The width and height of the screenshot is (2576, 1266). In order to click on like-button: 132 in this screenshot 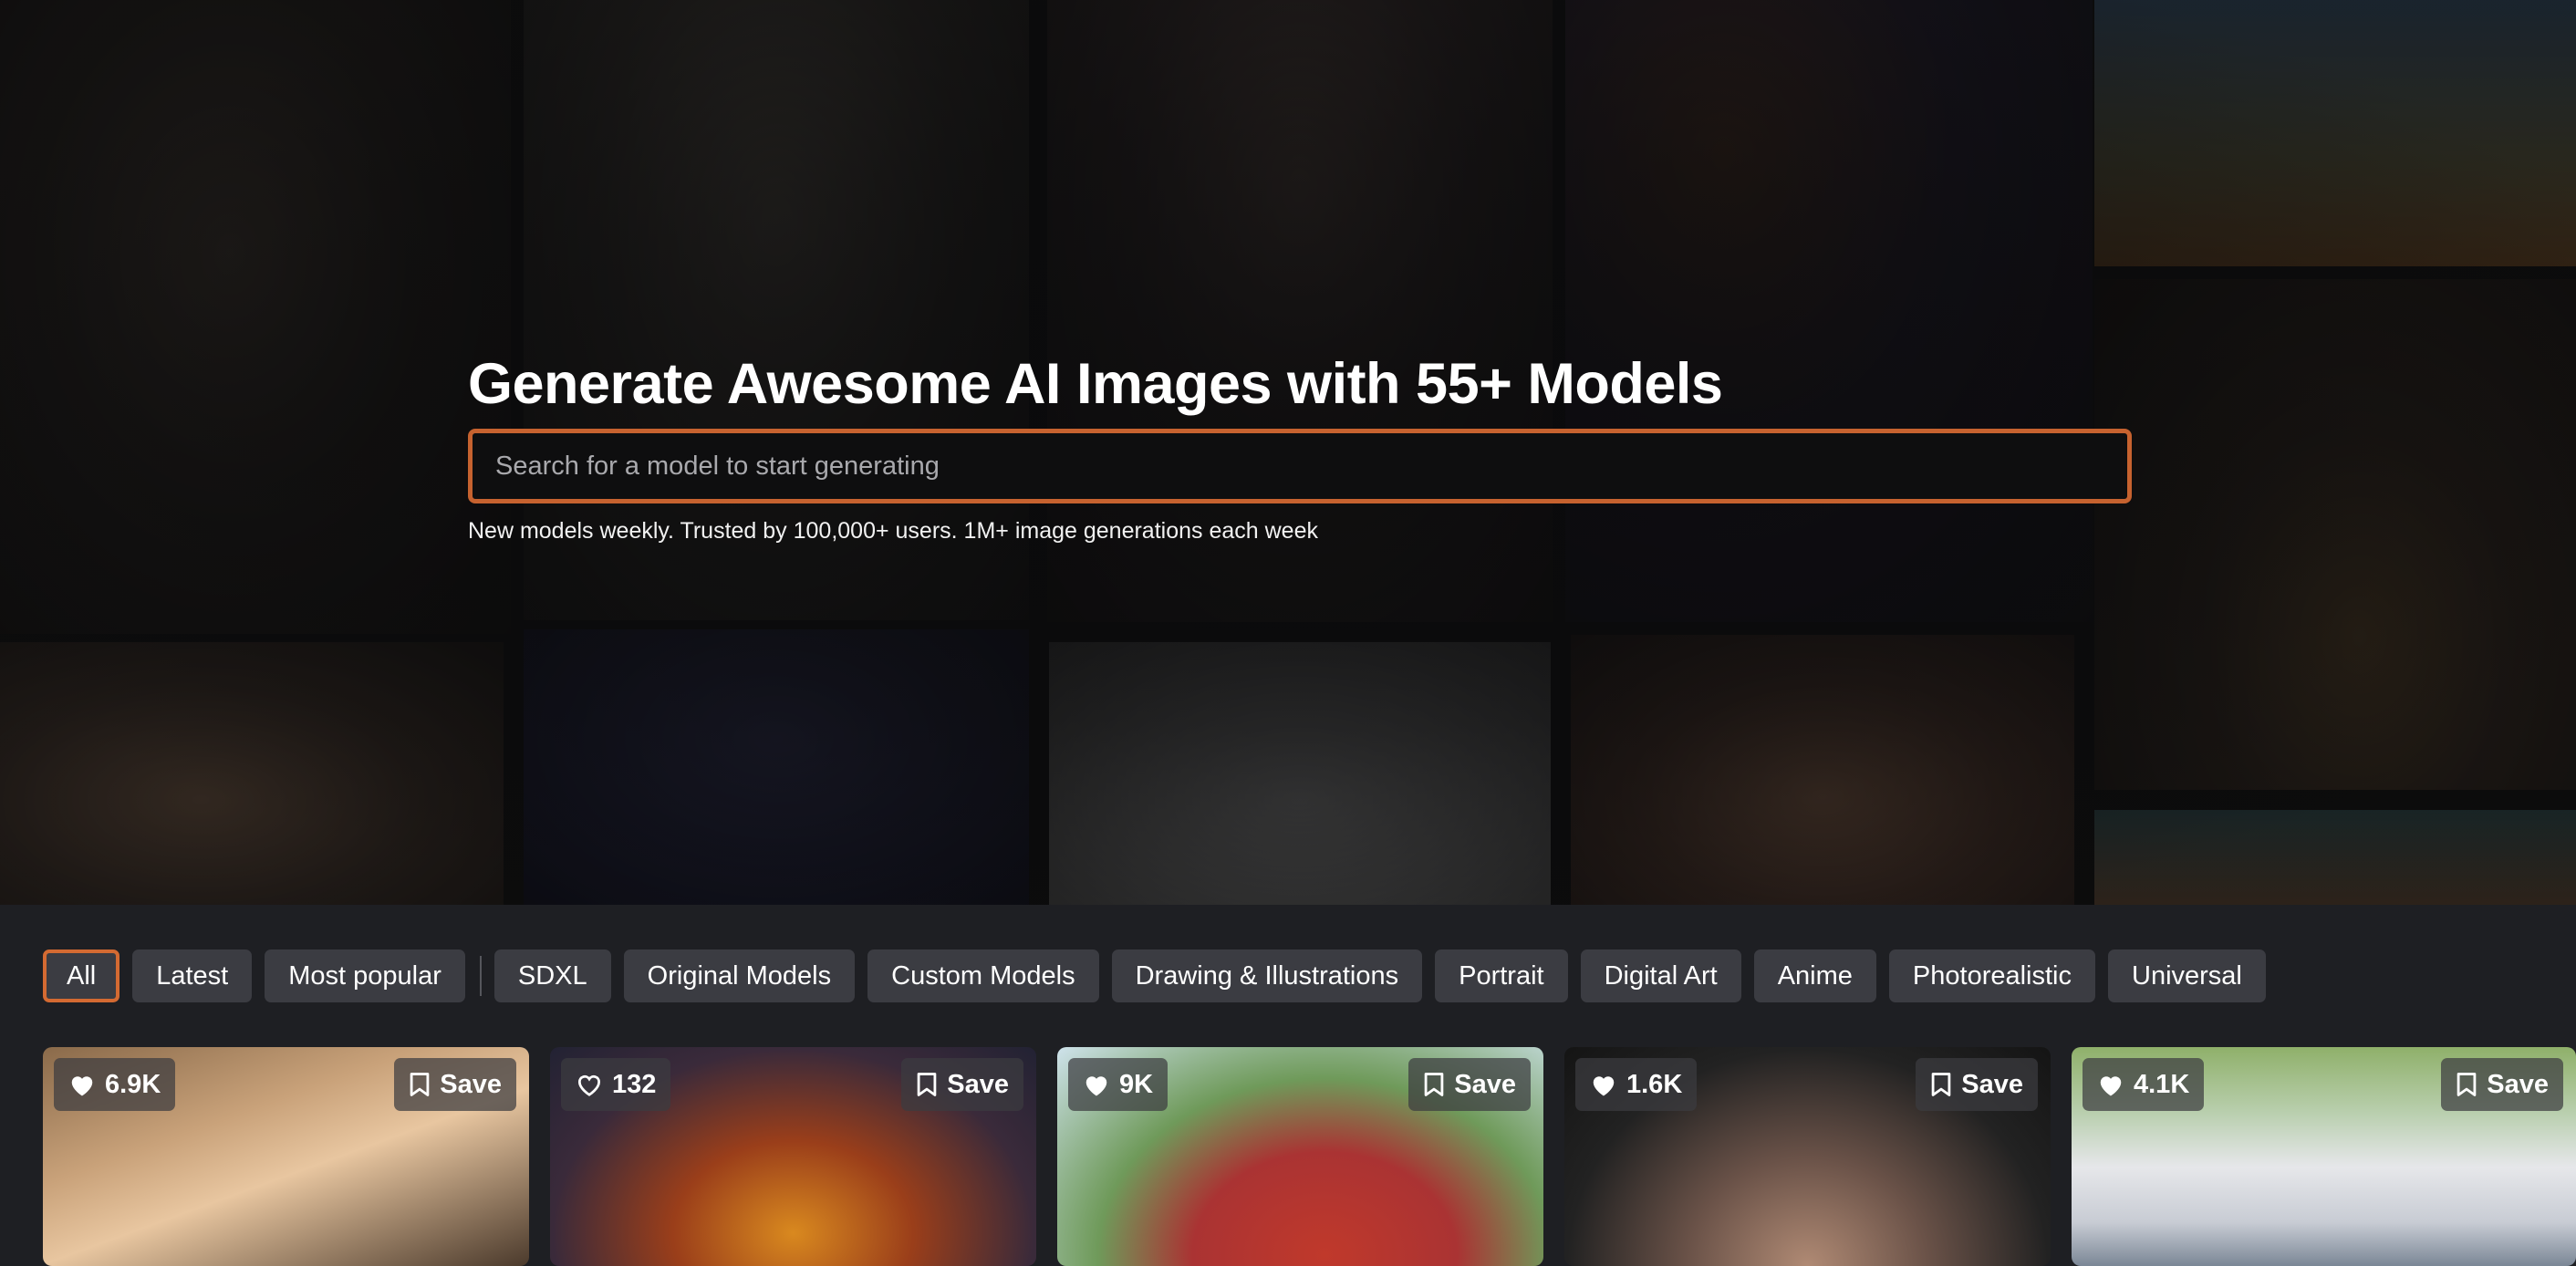, I will do `click(616, 1084)`.